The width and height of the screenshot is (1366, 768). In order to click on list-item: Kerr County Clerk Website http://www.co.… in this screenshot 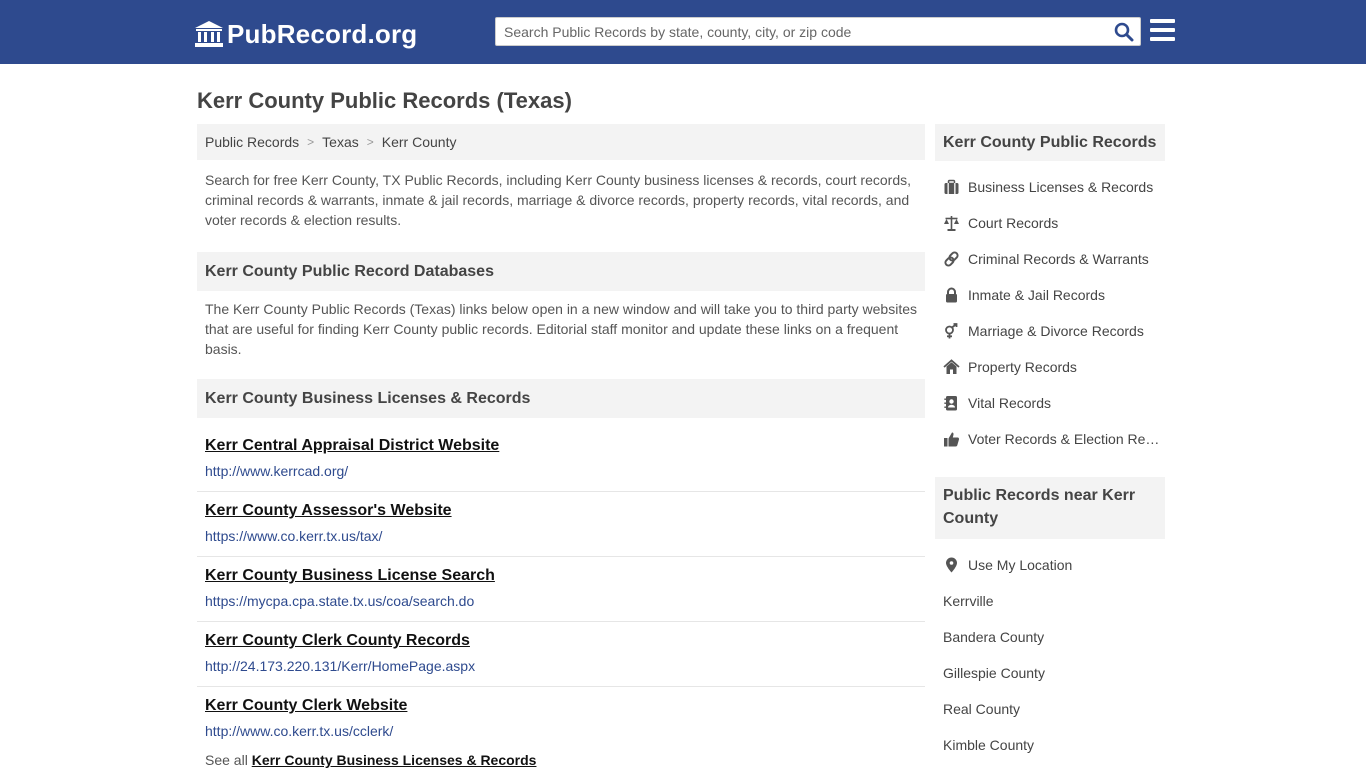, I will do `click(561, 719)`.